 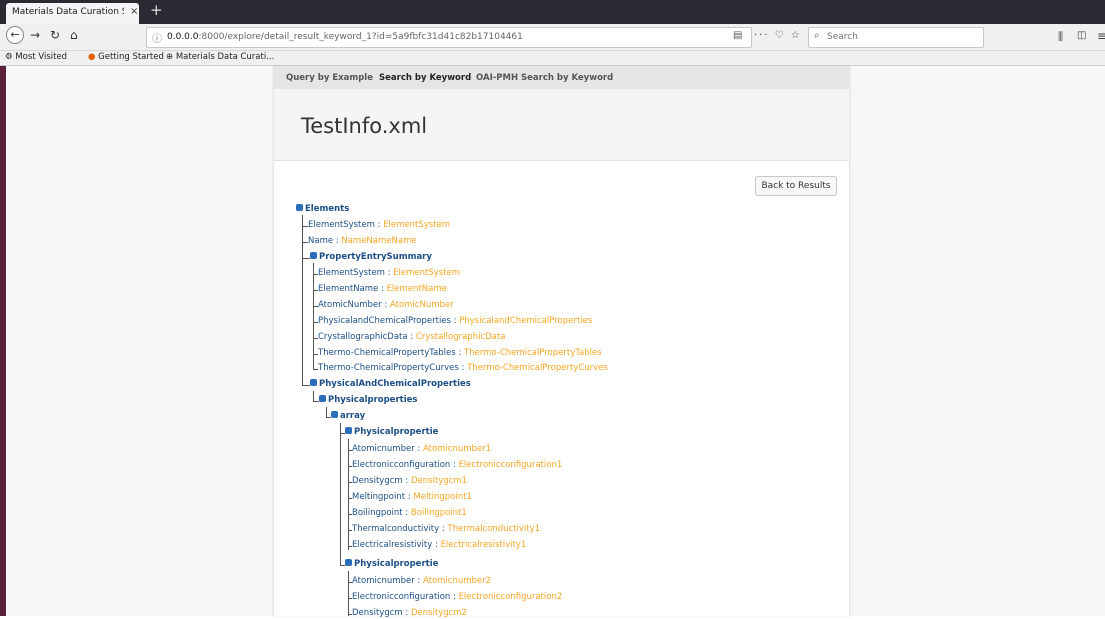 I want to click on tree-node-array: array, so click(x=348, y=416).